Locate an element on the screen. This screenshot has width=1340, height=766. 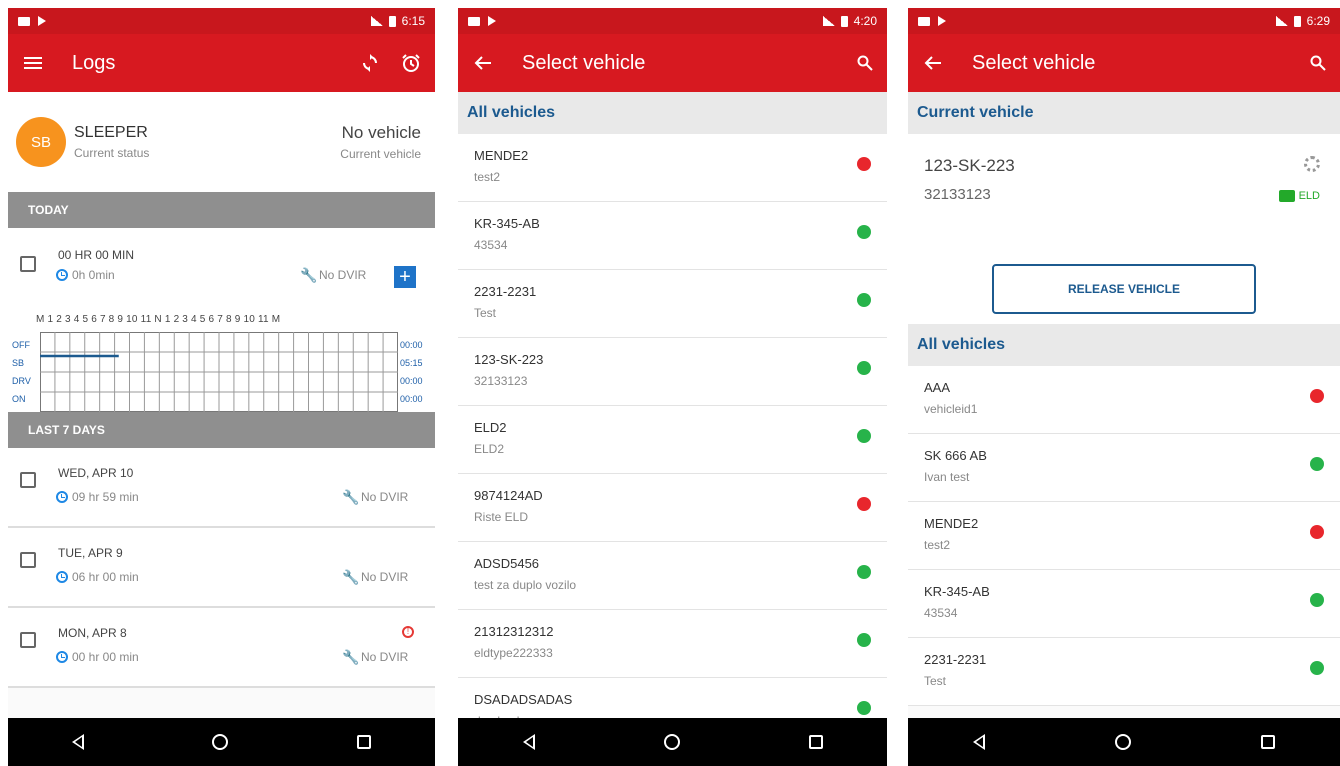
gear-icon is located at coordinates (1312, 164).